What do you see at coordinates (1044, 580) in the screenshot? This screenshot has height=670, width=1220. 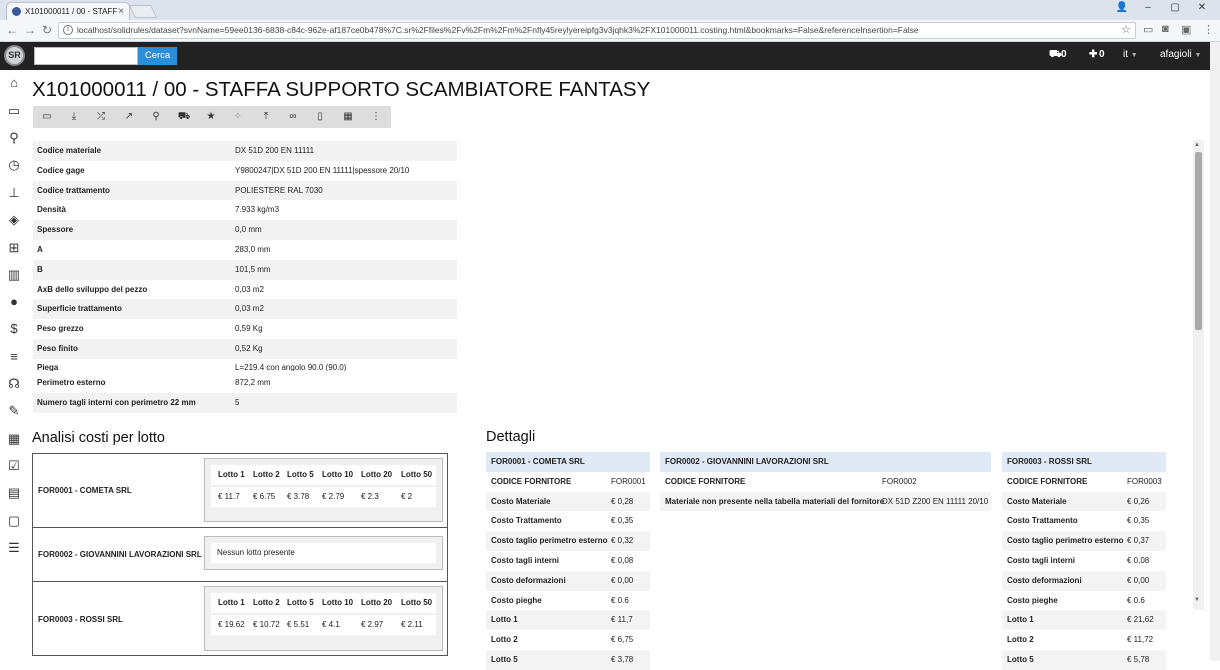 I see `detail-label: Costo deformazioni` at bounding box center [1044, 580].